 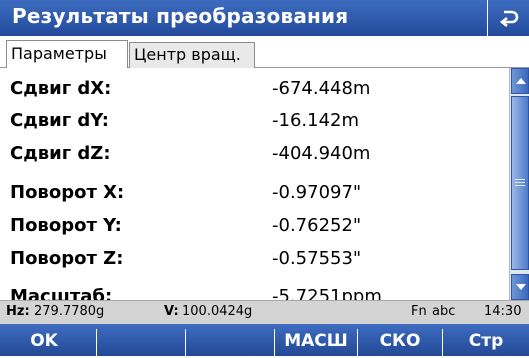 What do you see at coordinates (316, 340) in the screenshot?
I see `softkey-scale-button: МАСШ` at bounding box center [316, 340].